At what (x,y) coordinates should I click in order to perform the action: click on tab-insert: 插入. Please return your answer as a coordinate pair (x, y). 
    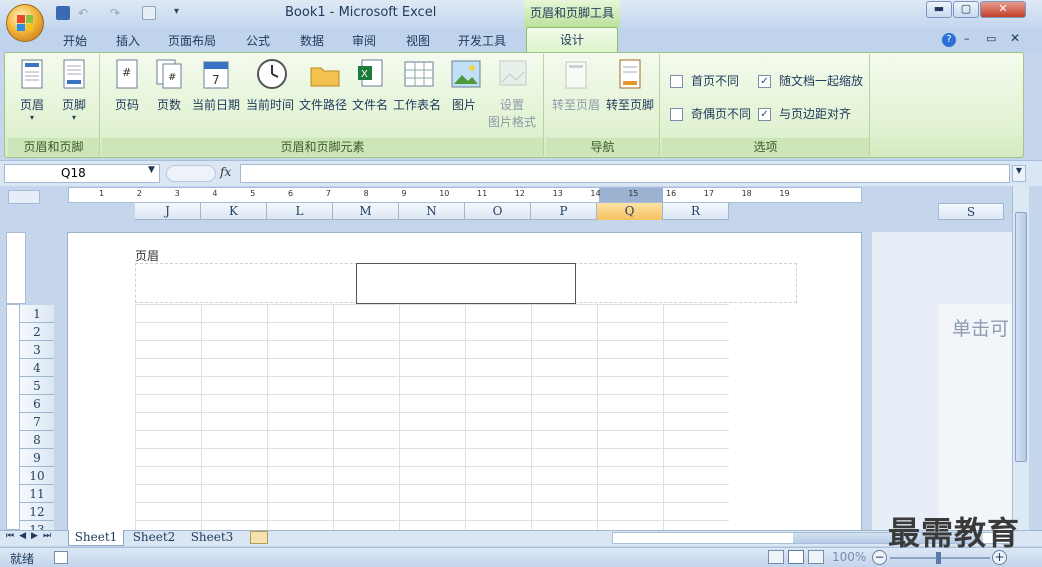
    Looking at the image, I should click on (128, 41).